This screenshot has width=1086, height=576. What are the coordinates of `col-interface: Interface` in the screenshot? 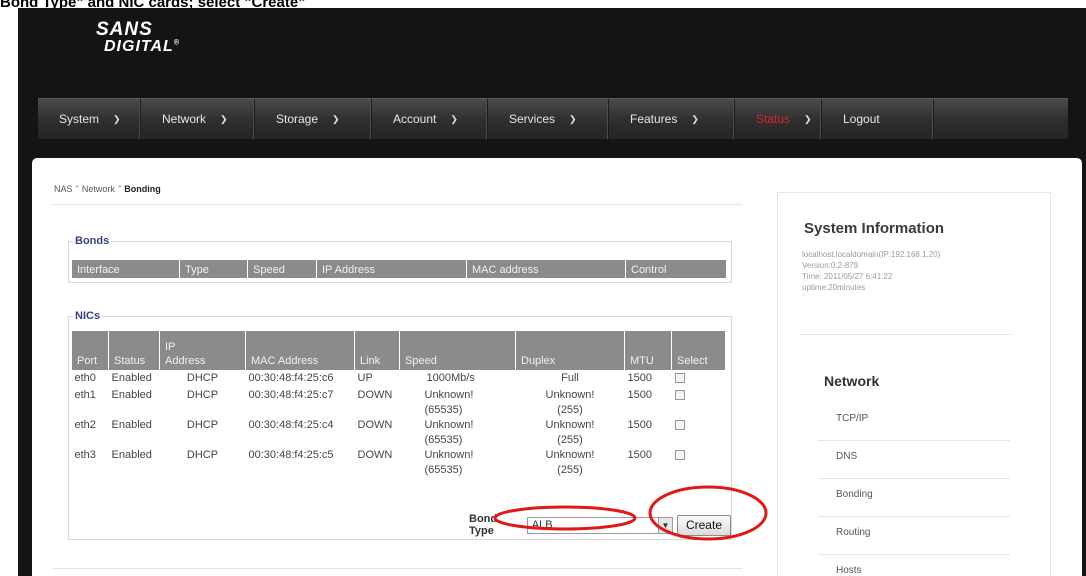 It's located at (125, 269).